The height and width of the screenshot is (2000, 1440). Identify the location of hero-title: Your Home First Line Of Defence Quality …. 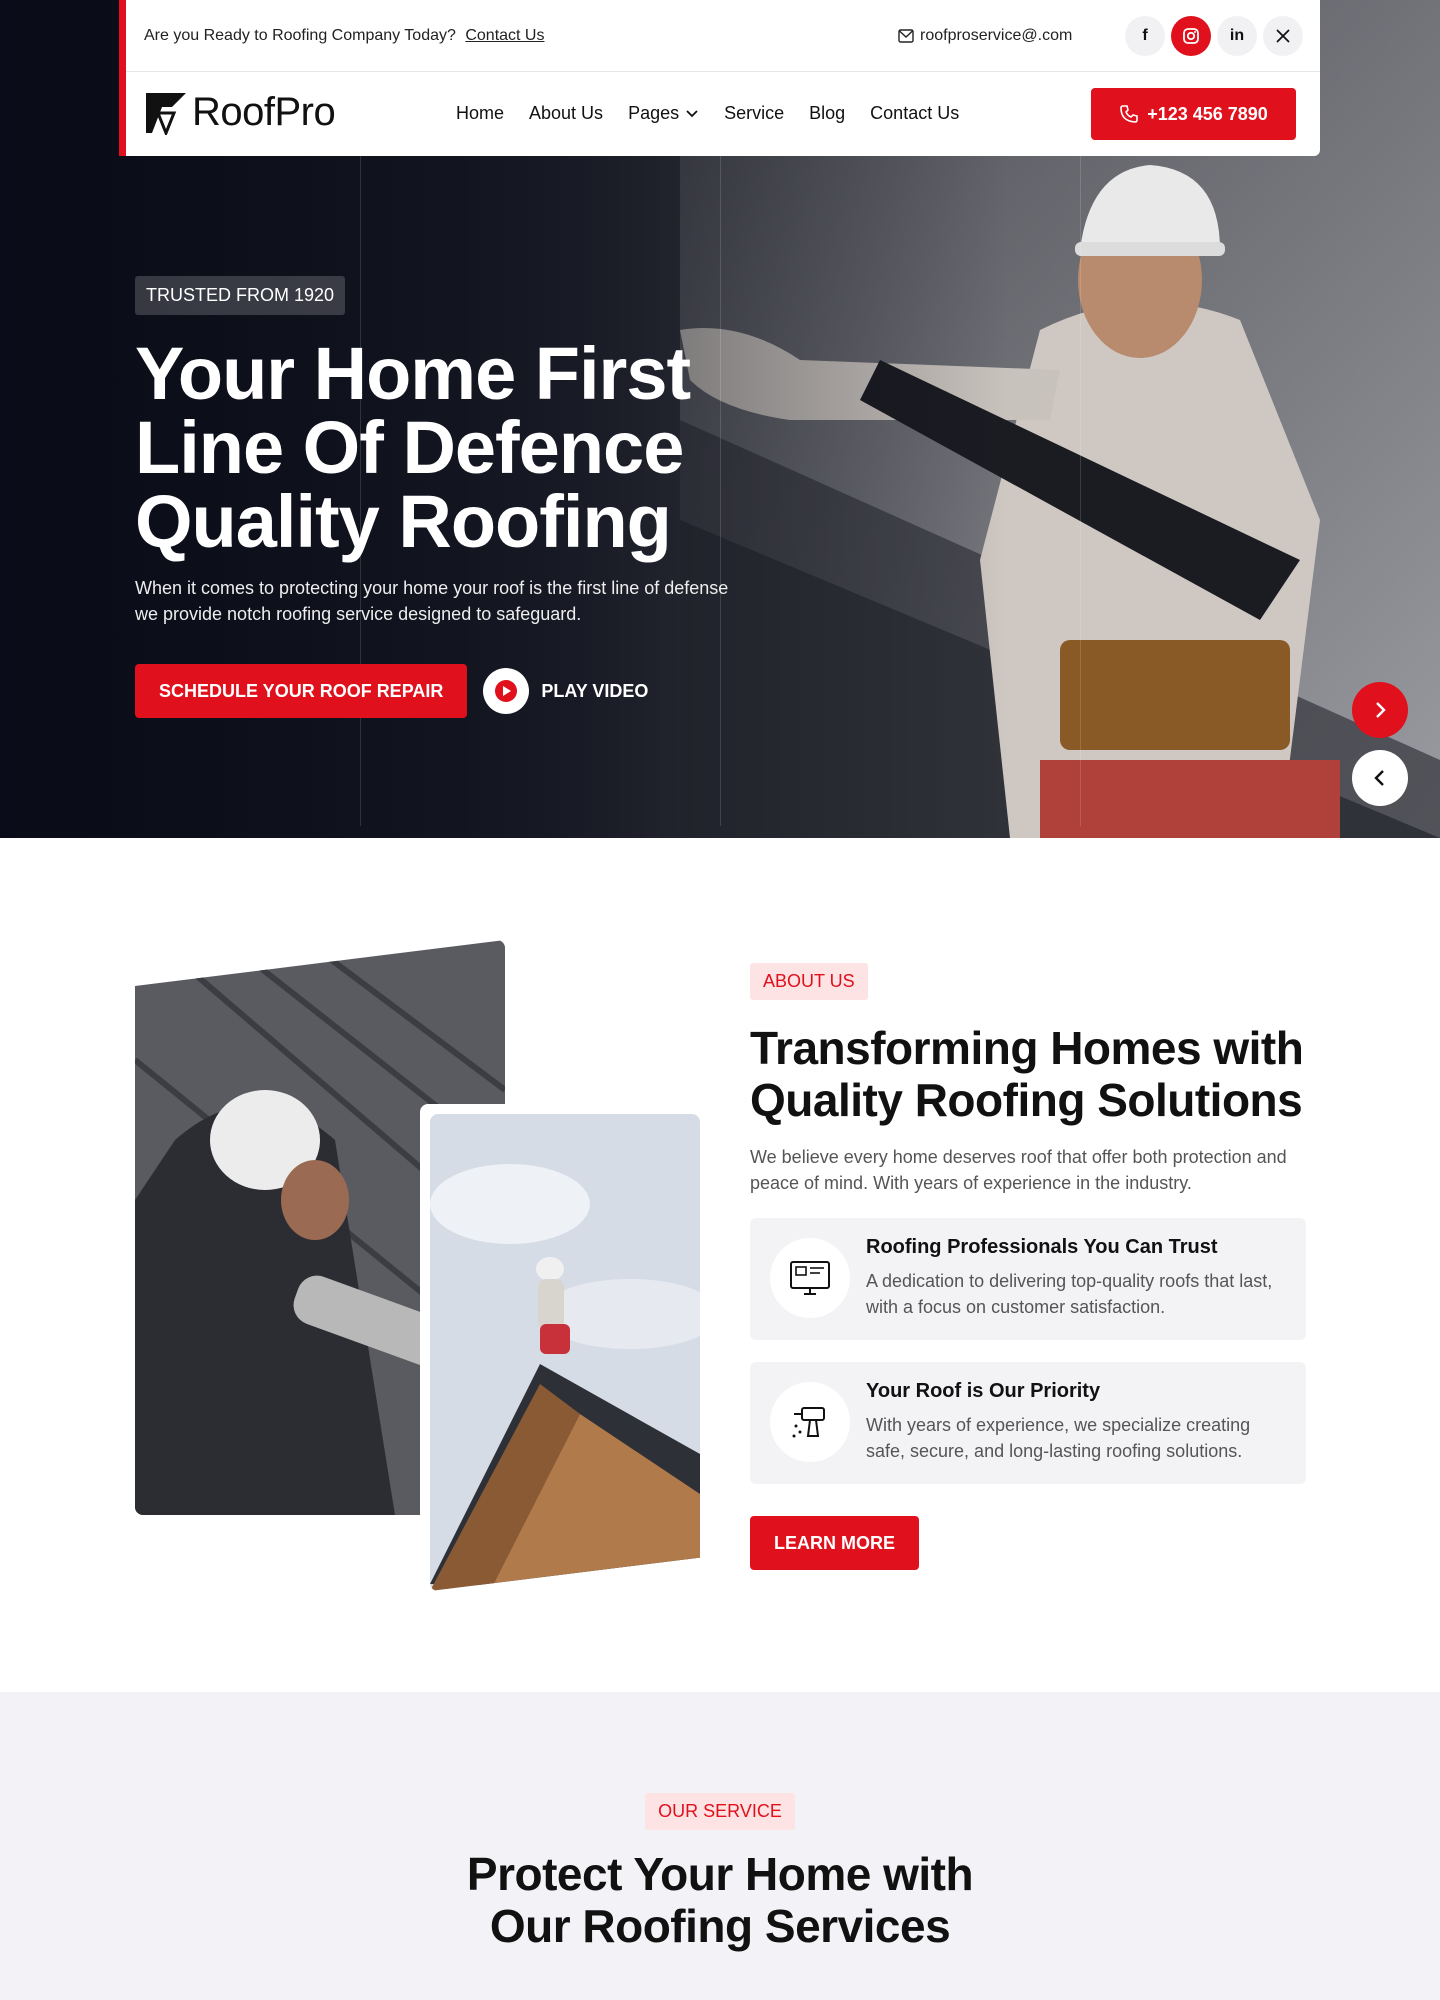
(413, 447).